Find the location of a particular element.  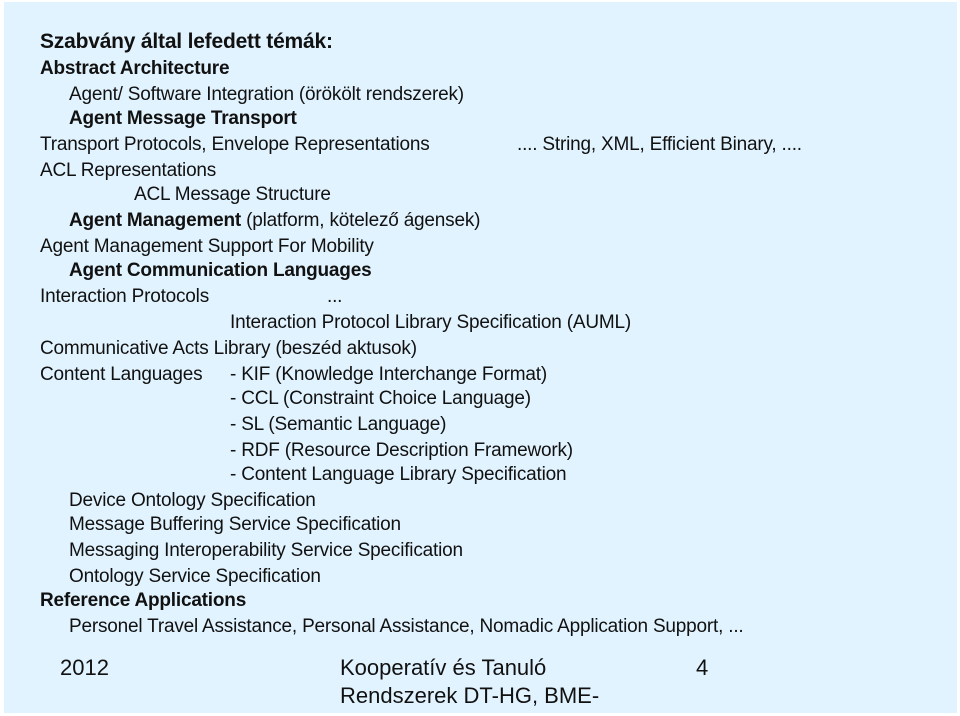

topic-agent-management-mobility: Agent Management Support For Mobility is located at coordinates (207, 246).